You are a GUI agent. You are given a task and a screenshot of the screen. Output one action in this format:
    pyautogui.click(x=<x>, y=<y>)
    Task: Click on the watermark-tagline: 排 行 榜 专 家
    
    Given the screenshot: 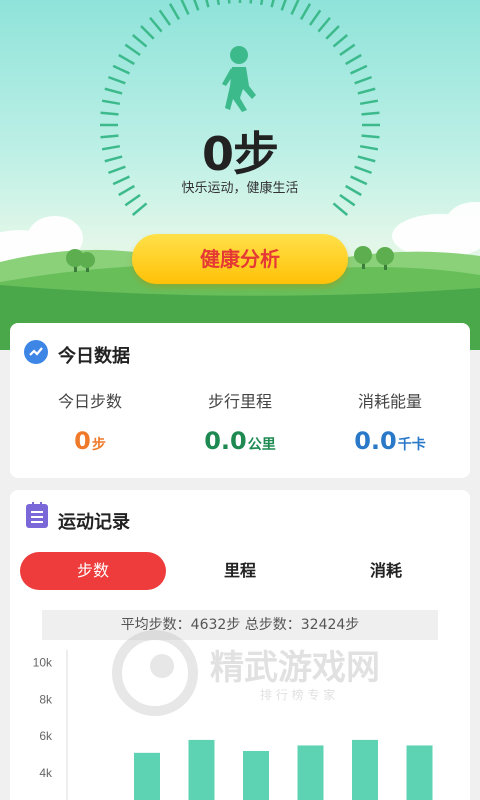 What is the action you would take?
    pyautogui.click(x=298, y=695)
    